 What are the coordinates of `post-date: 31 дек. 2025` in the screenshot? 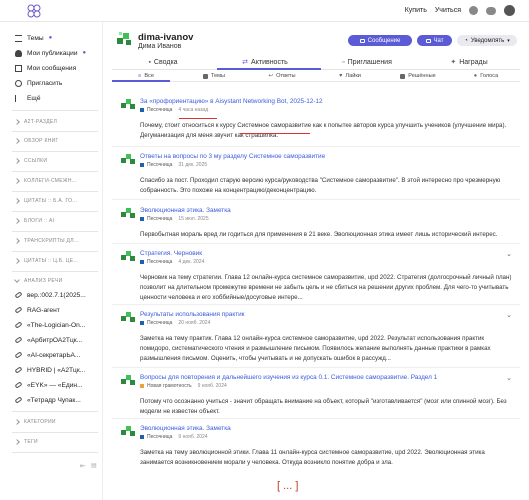 It's located at (193, 165).